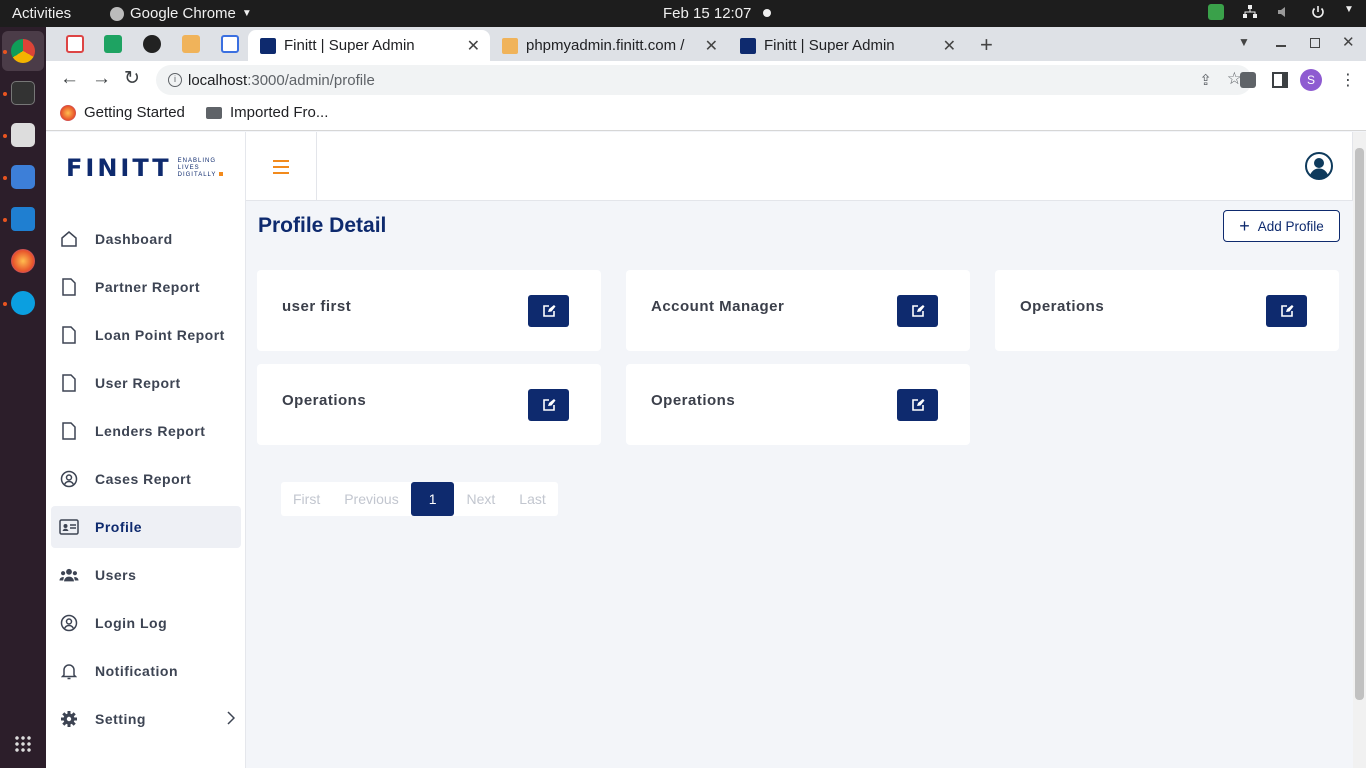  What do you see at coordinates (181, 13) in the screenshot?
I see `app-menu: Google Chrome ▼` at bounding box center [181, 13].